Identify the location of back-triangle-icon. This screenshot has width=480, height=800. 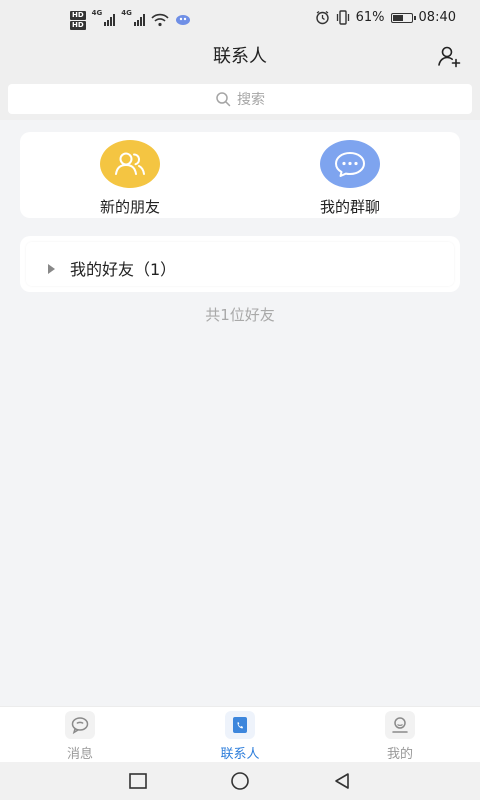
(342, 781).